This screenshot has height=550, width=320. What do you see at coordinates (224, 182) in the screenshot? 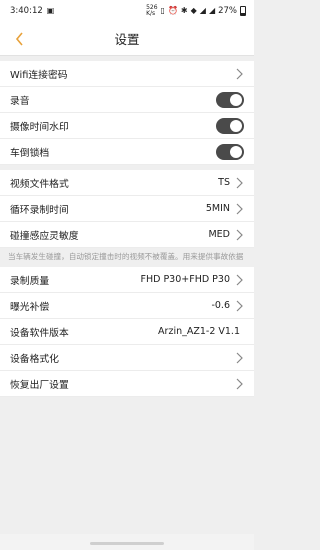
I see `video-format-value: TS` at bounding box center [224, 182].